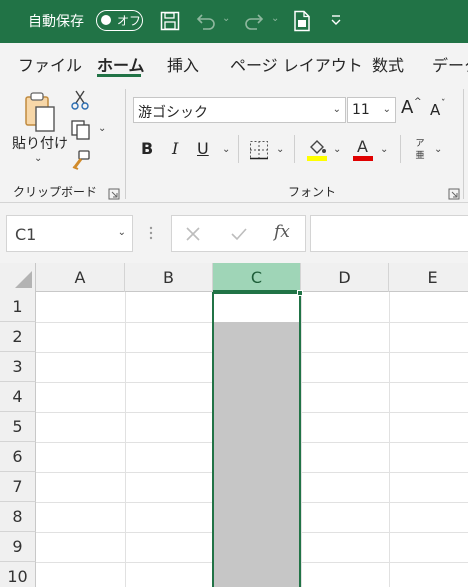  I want to click on underline-chevron-icon: ⌄, so click(226, 149).